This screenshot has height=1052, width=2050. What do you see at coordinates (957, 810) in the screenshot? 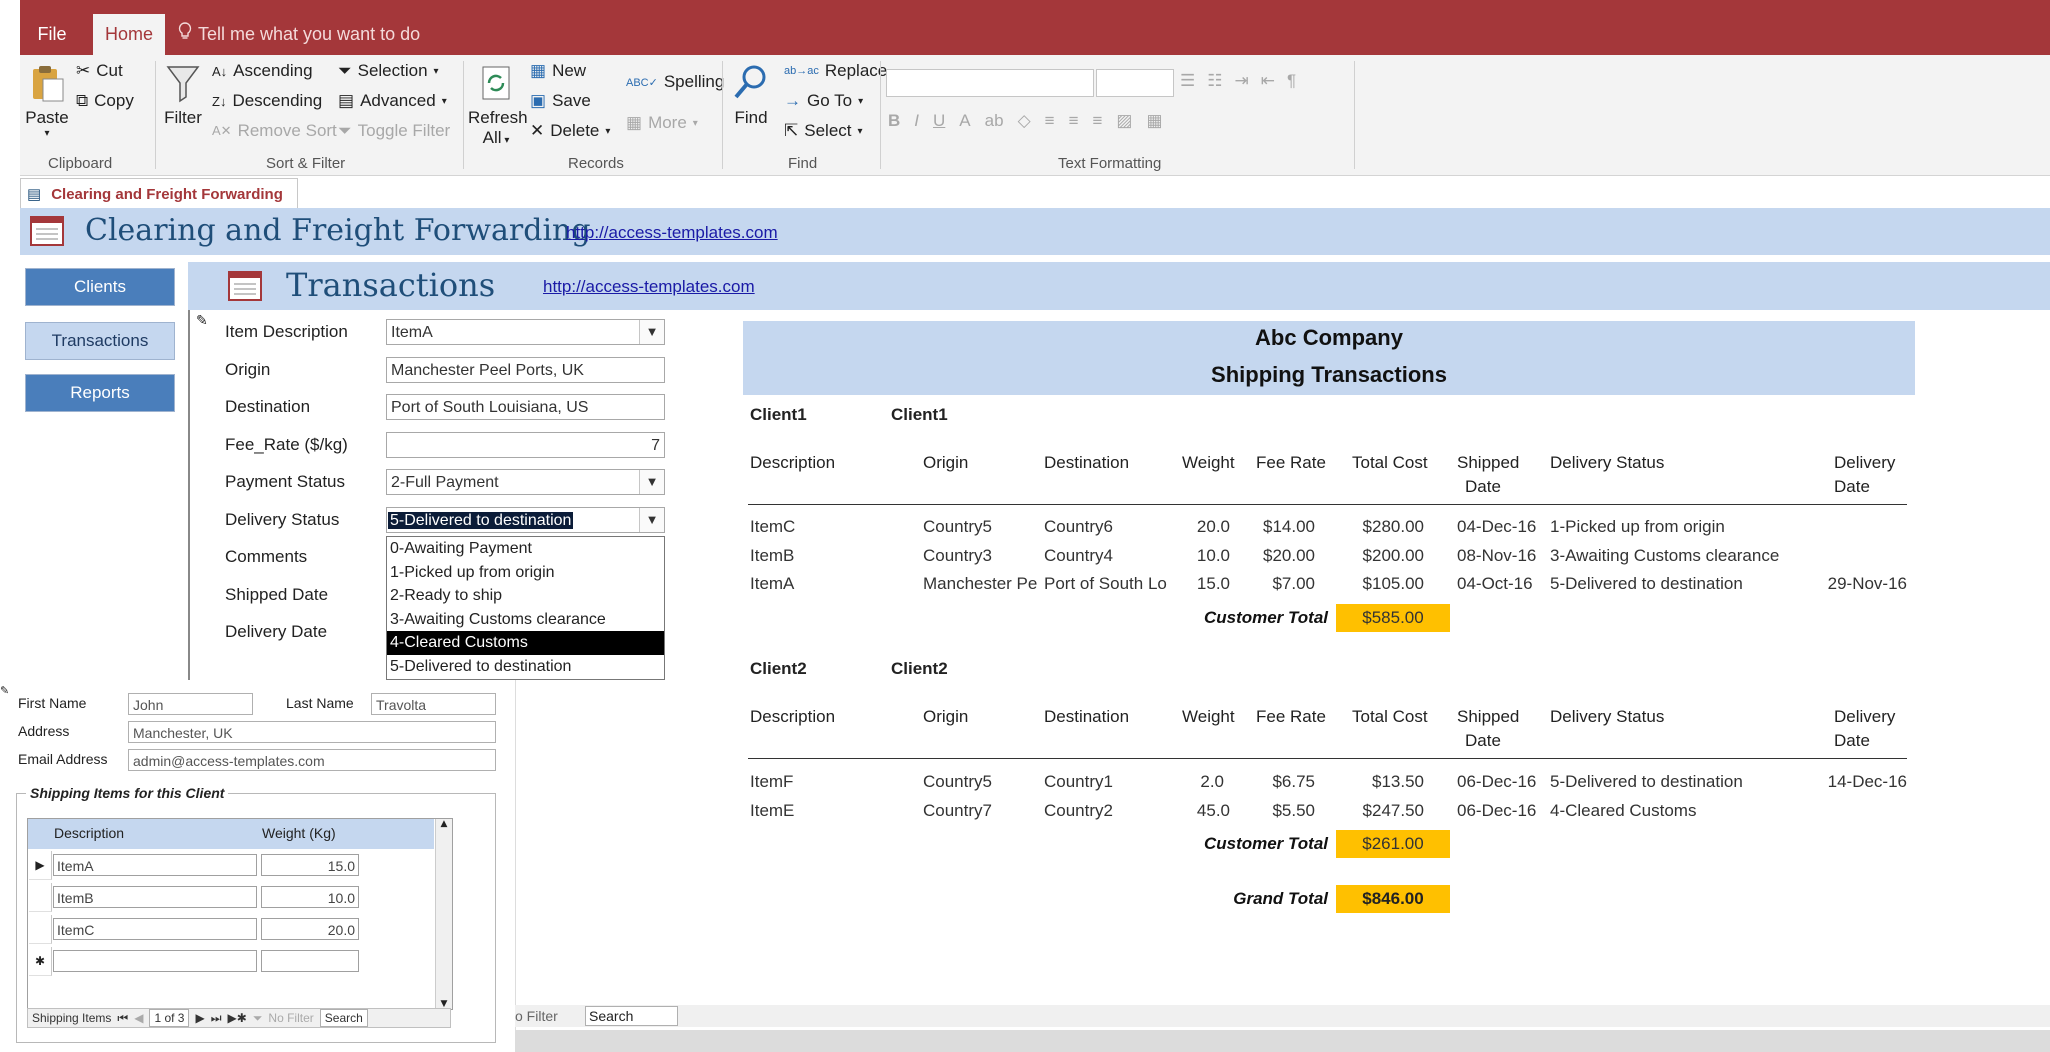
I see `row-origin: Country7` at bounding box center [957, 810].